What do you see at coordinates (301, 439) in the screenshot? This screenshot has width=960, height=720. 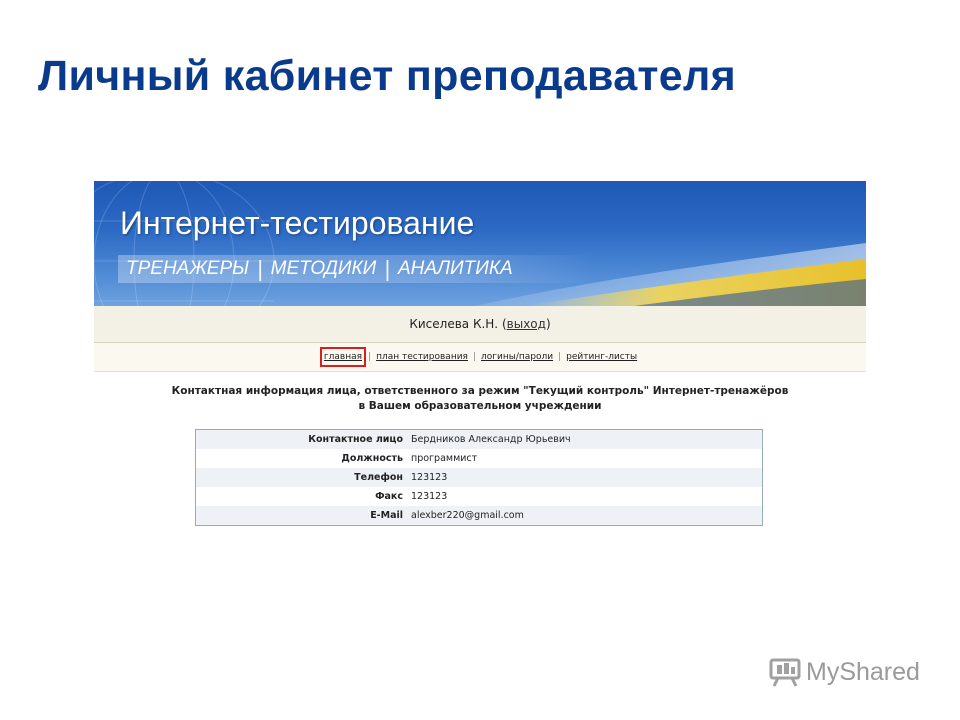 I see `contact-person-label: Контактное лицо` at bounding box center [301, 439].